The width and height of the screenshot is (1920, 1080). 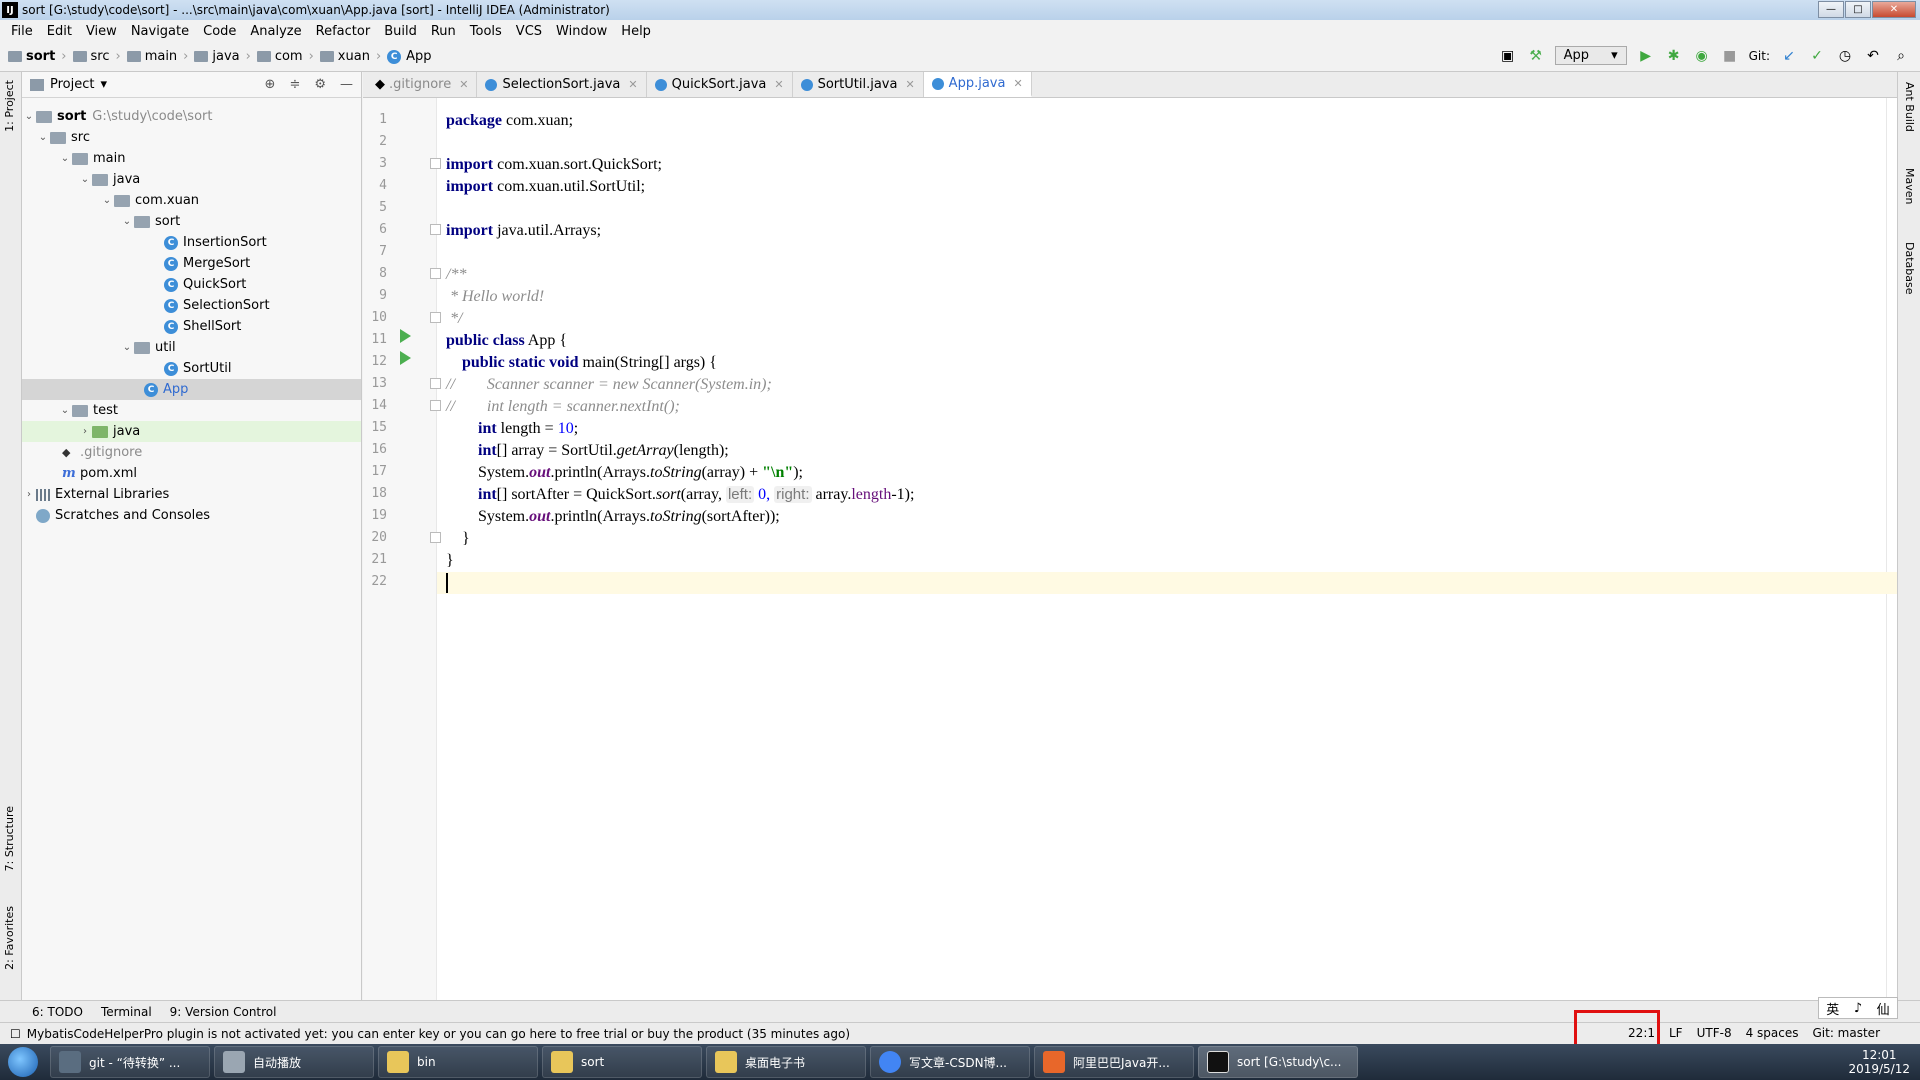 I want to click on git-revert-icon: ↶, so click(x=1873, y=56).